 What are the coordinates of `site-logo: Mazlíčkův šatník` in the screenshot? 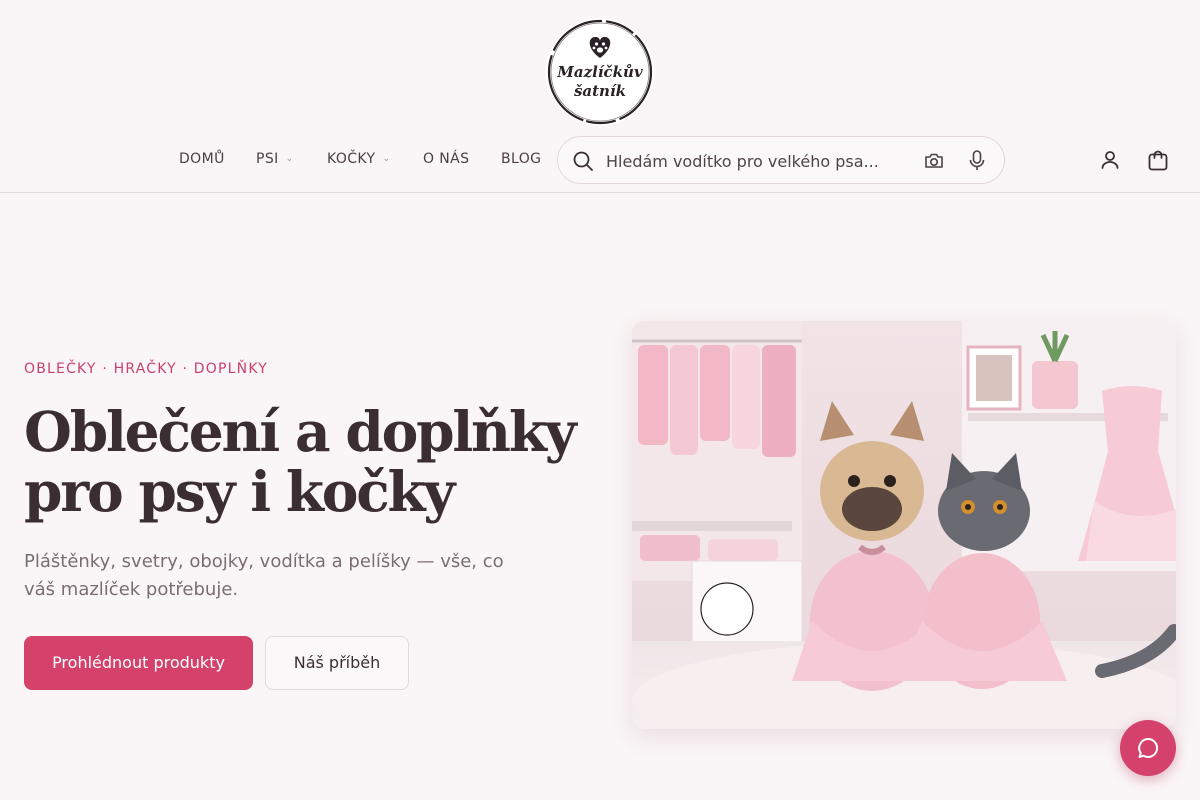 It's located at (600, 72).